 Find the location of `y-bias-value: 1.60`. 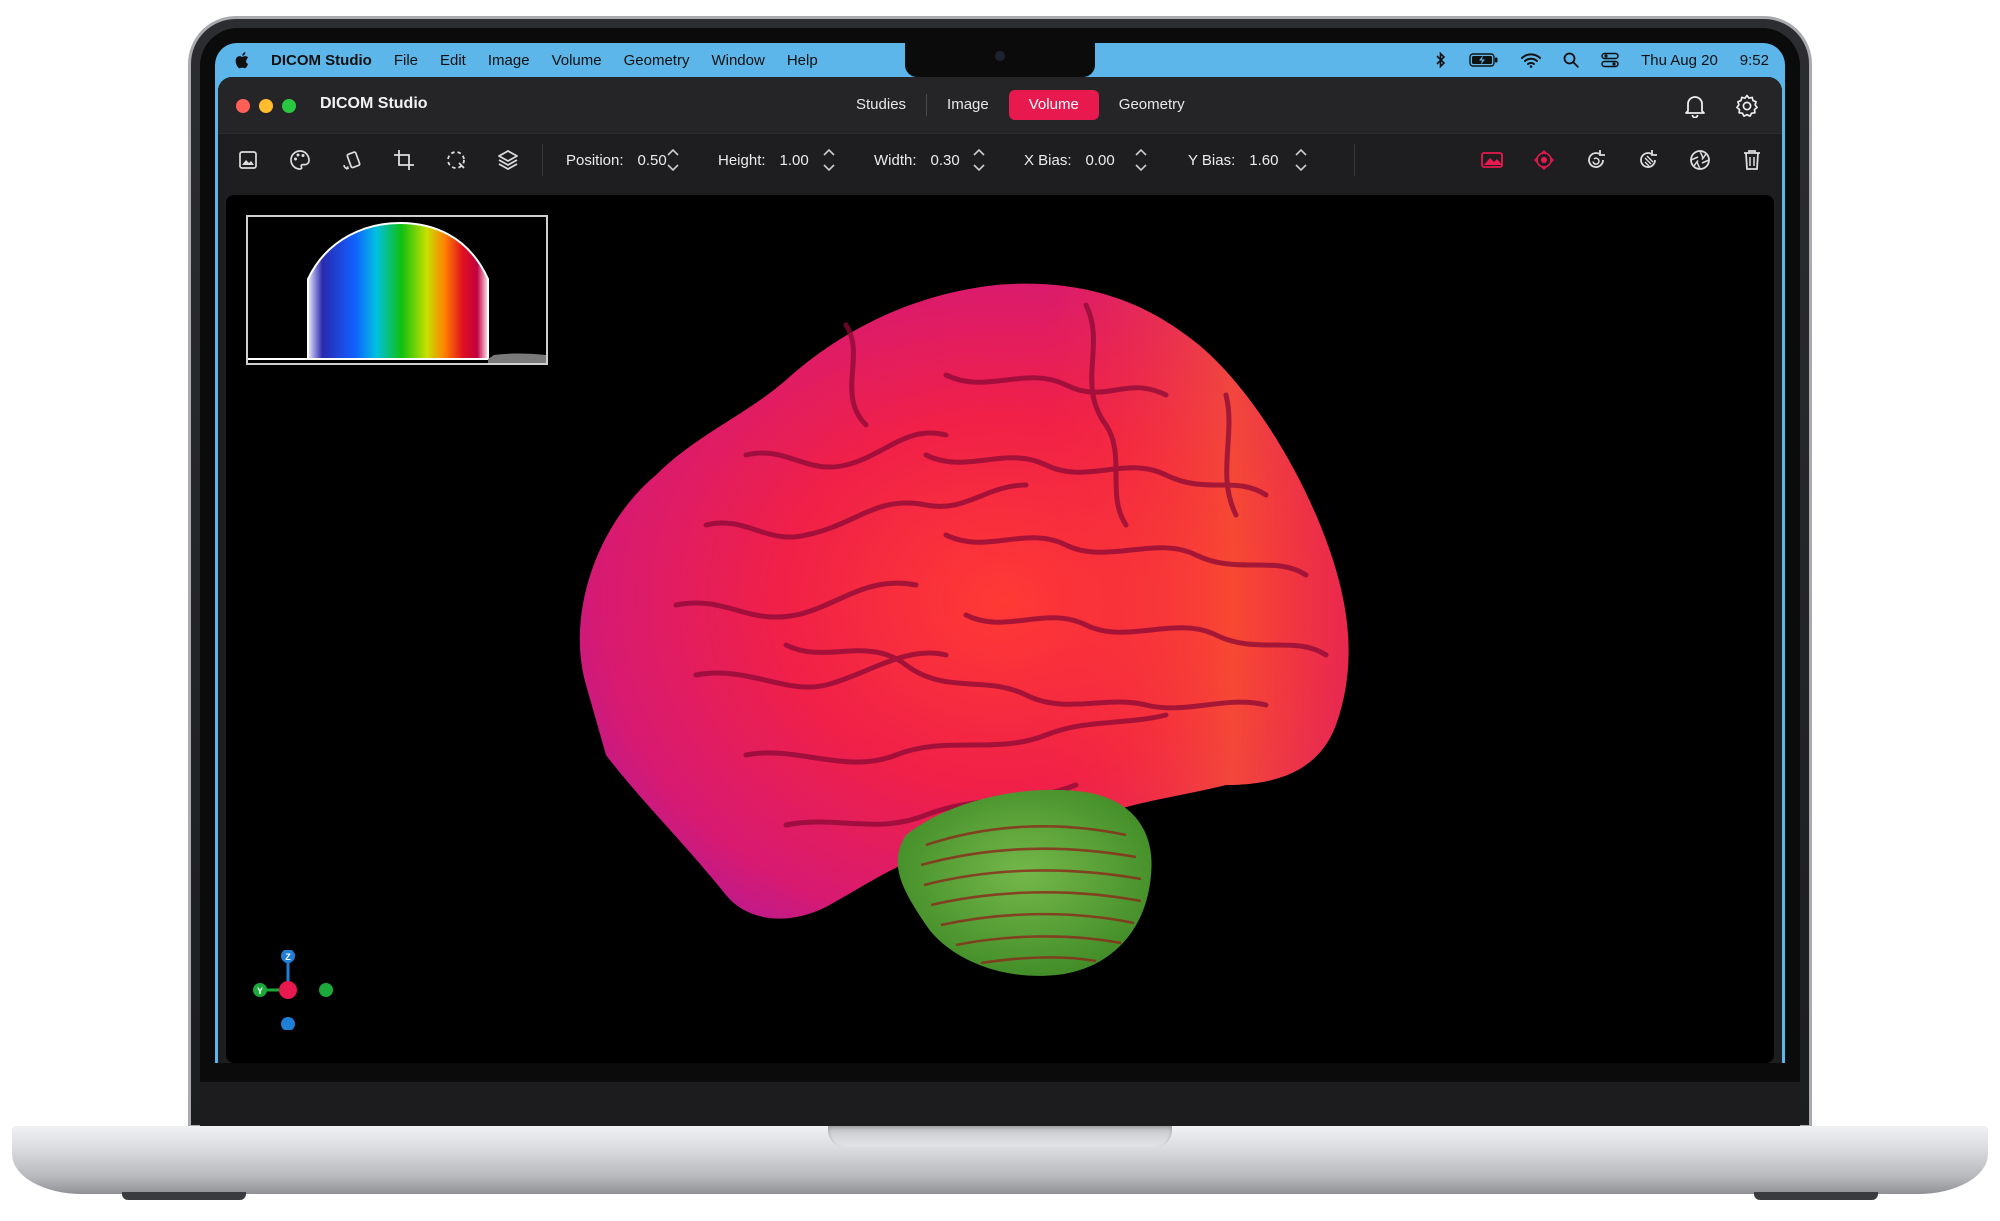

y-bias-value: 1.60 is located at coordinates (1263, 160).